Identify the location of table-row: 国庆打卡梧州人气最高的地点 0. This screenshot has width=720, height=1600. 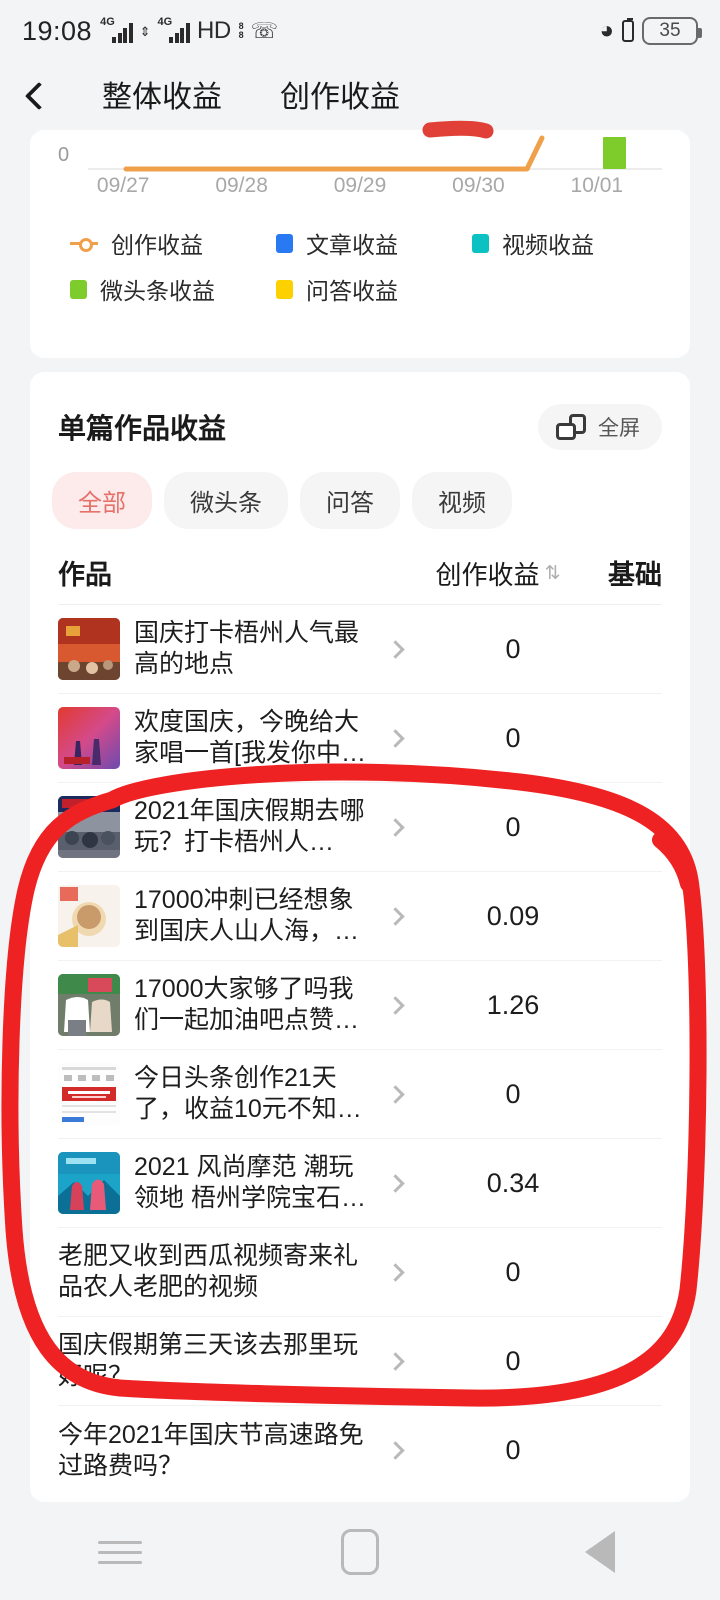
(360, 649).